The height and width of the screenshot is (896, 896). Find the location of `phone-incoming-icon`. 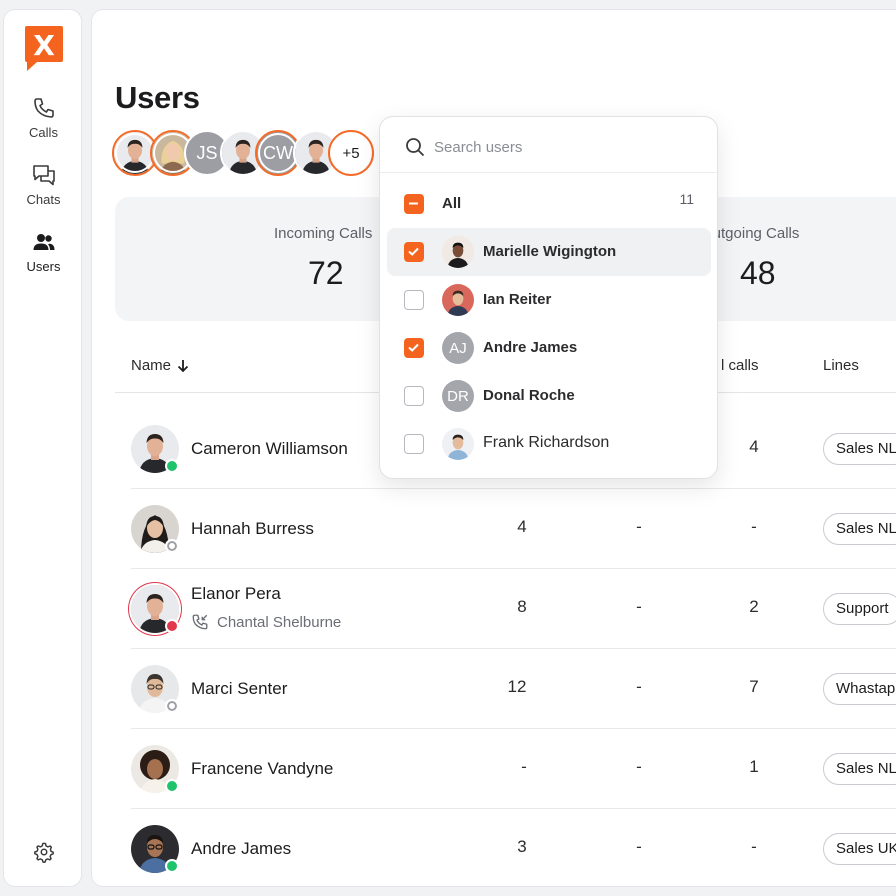

phone-incoming-icon is located at coordinates (200, 622).